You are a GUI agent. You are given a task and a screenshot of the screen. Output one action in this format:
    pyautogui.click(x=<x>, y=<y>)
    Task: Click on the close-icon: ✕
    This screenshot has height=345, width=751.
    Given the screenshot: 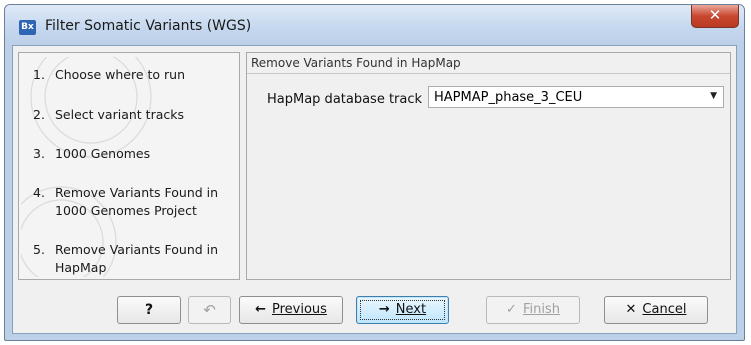 What is the action you would take?
    pyautogui.click(x=715, y=15)
    